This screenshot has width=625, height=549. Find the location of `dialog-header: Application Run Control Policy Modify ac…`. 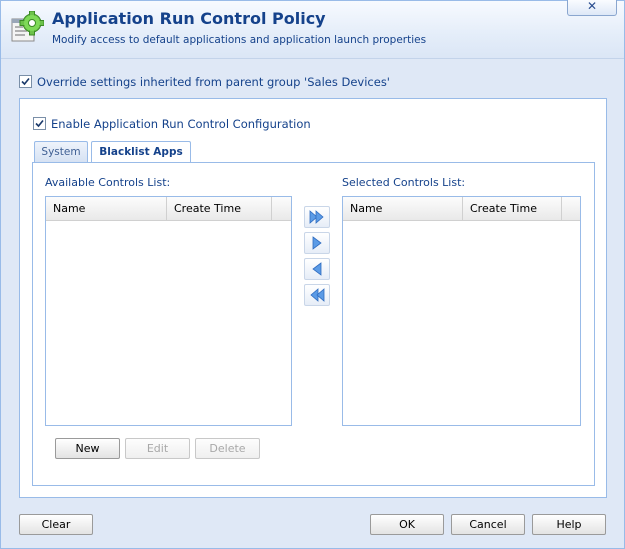

dialog-header: Application Run Control Policy Modify ac… is located at coordinates (312, 30).